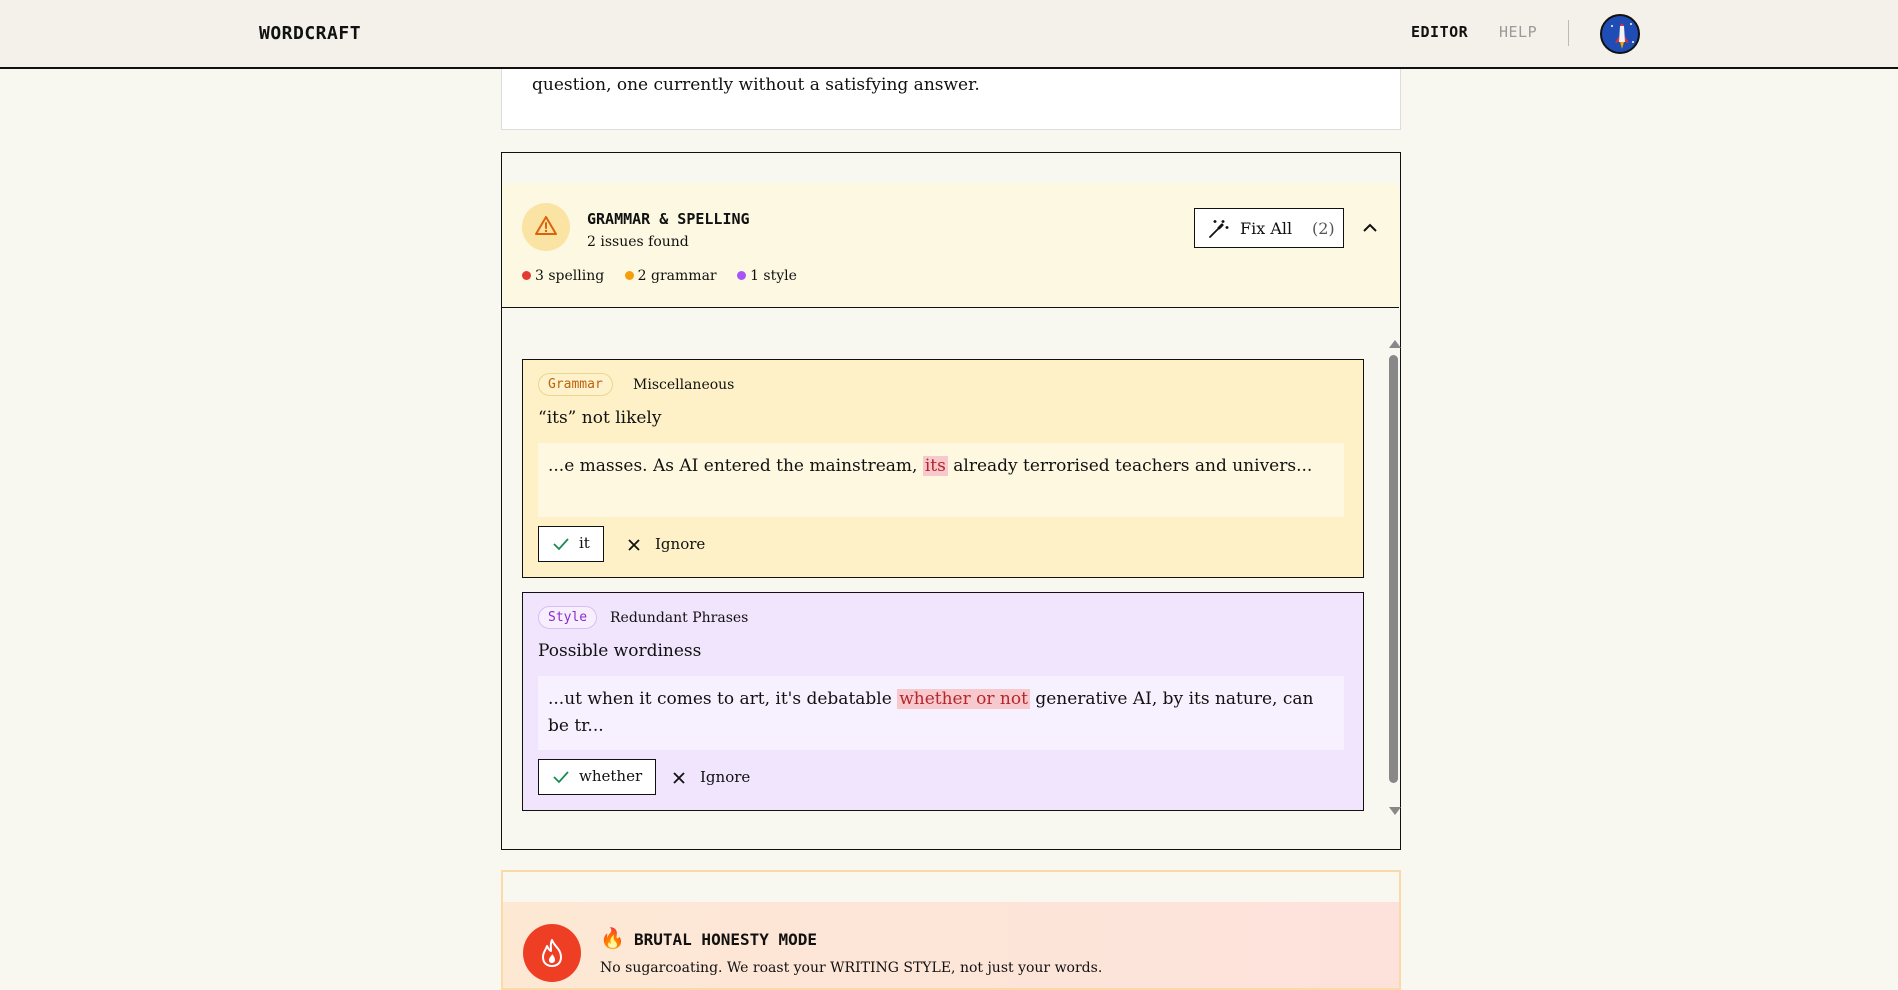  Describe the element at coordinates (612, 938) in the screenshot. I see `fire-emoji-icon: 🔥` at that location.